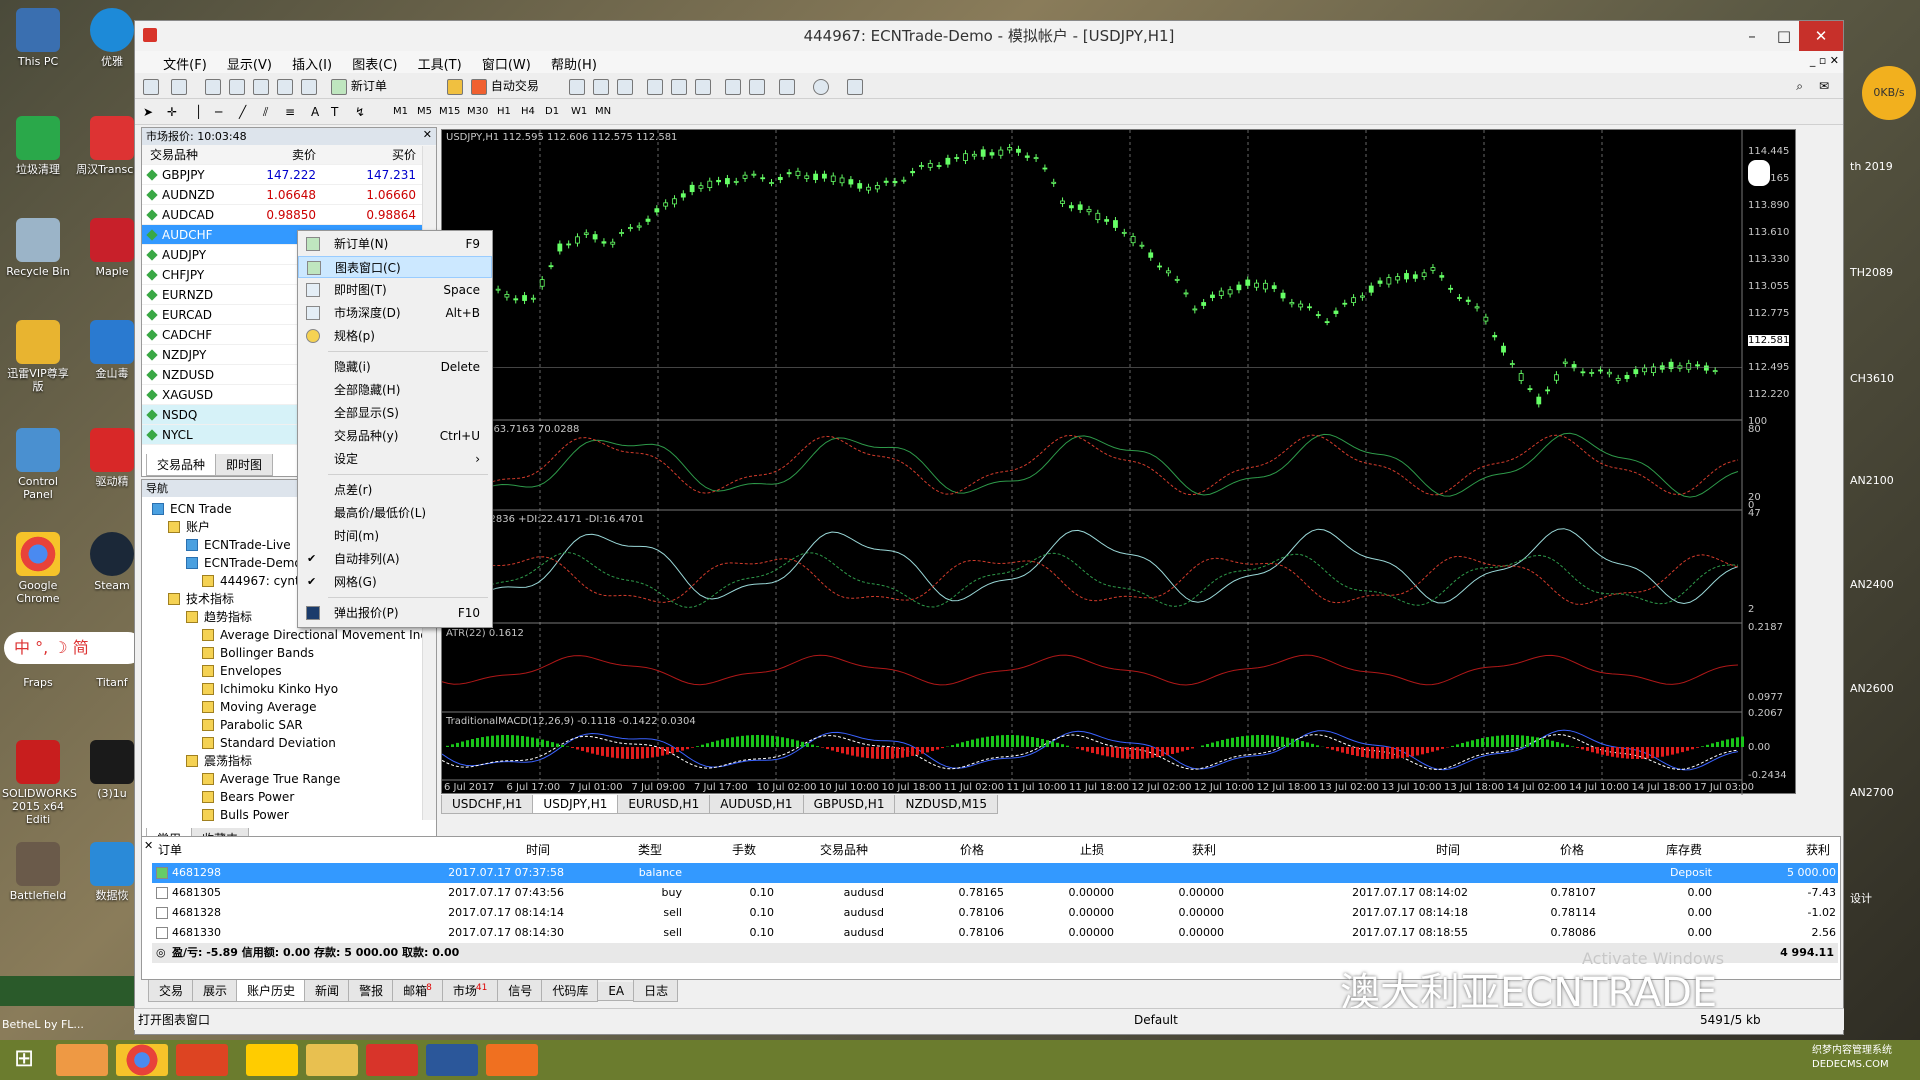 The width and height of the screenshot is (1920, 1080). What do you see at coordinates (332, 1060) in the screenshot?
I see `taskbar-explorer-icon` at bounding box center [332, 1060].